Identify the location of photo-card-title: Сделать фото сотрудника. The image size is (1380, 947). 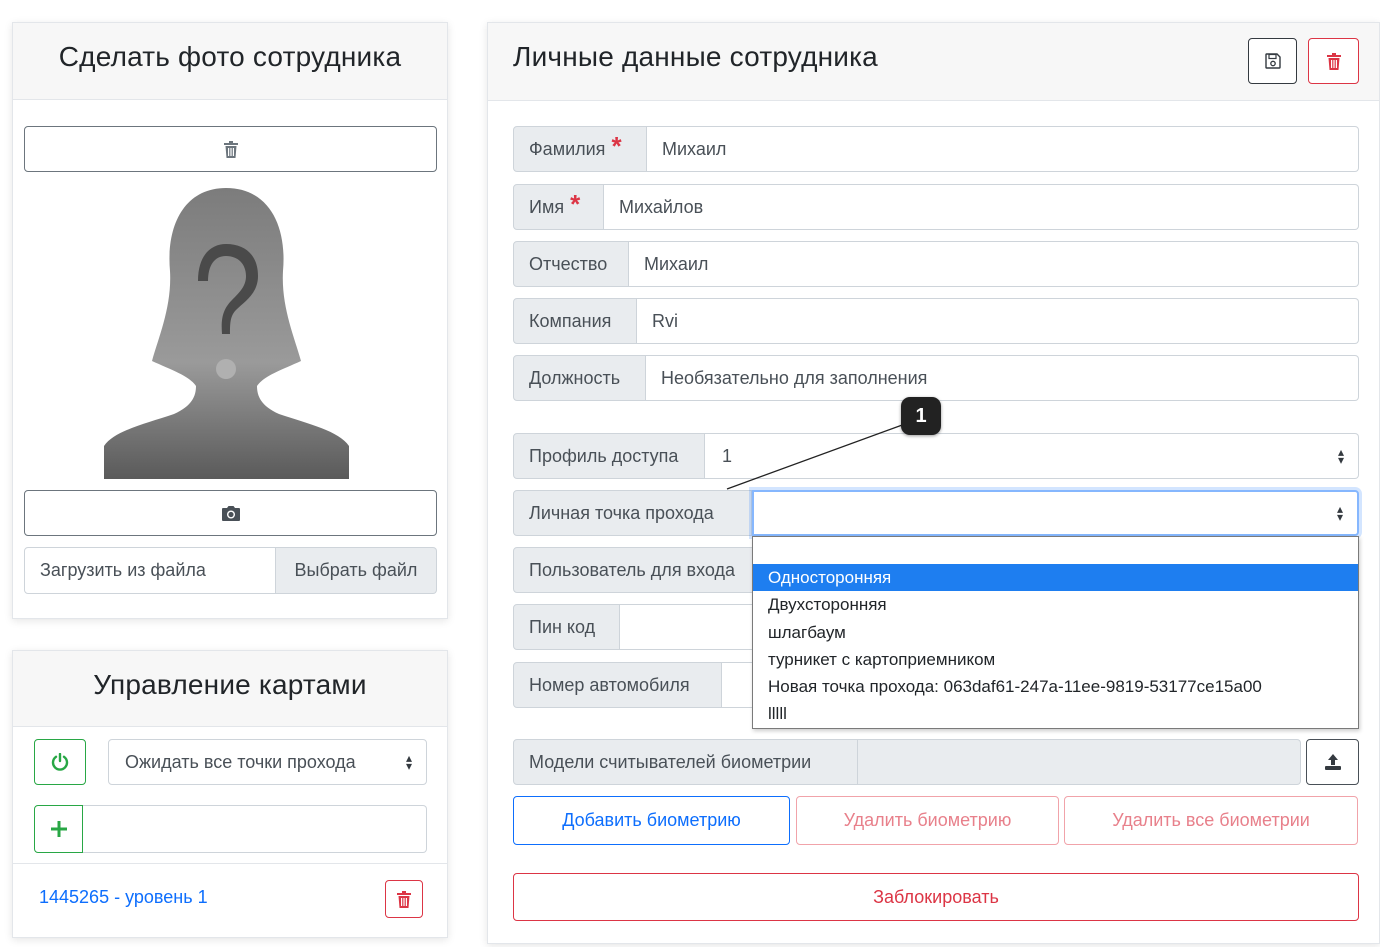
(230, 56).